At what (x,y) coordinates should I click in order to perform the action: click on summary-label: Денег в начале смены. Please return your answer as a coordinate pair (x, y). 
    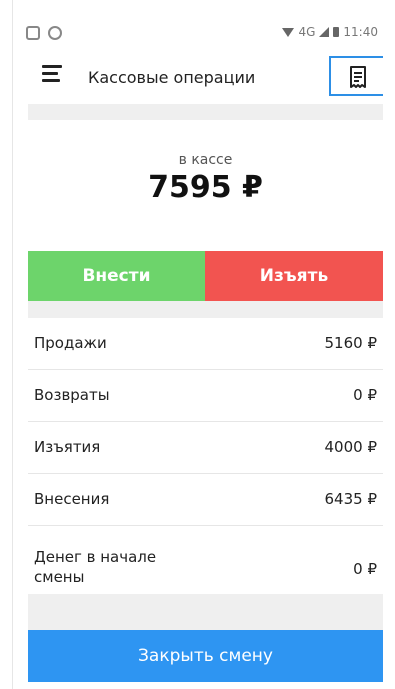
    Looking at the image, I should click on (95, 567).